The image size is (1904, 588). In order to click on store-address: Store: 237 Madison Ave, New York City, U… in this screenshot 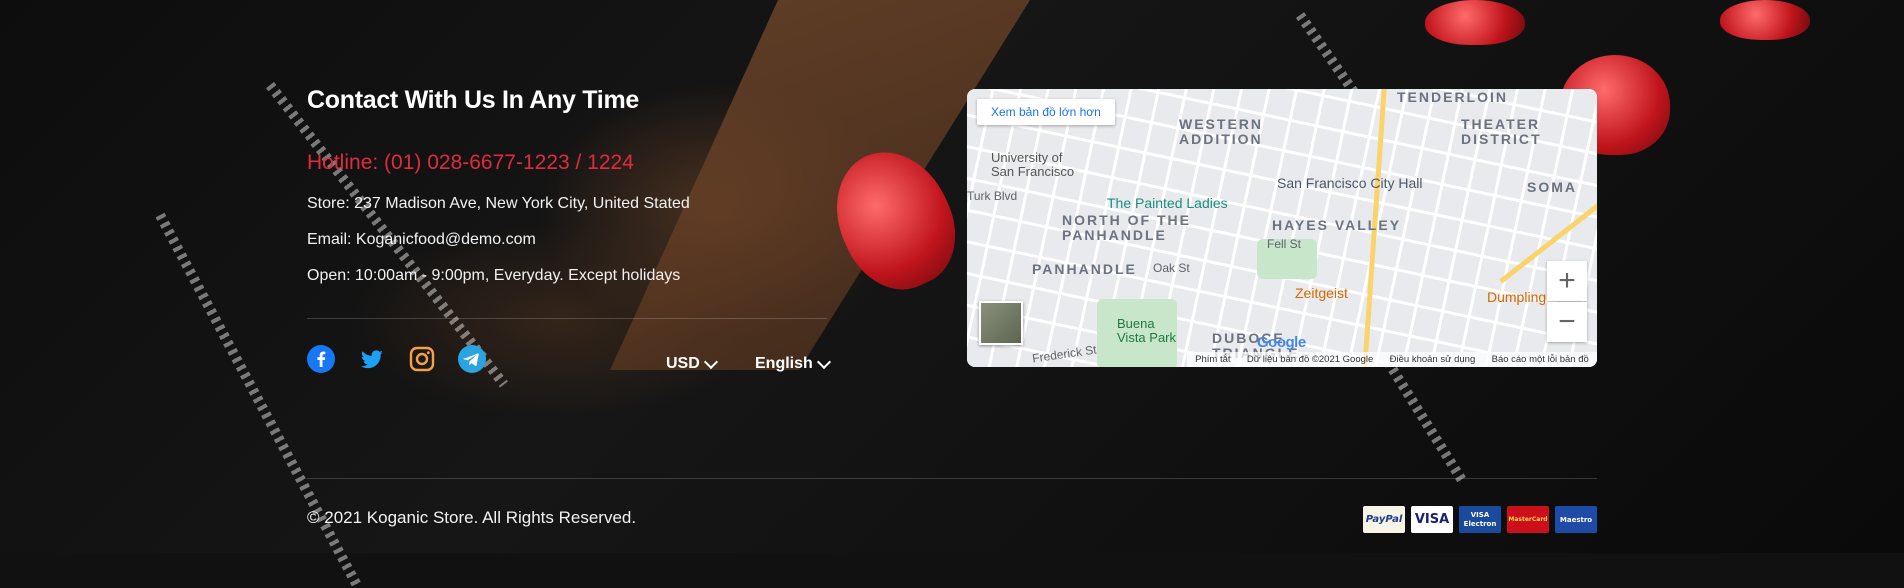, I will do `click(498, 203)`.